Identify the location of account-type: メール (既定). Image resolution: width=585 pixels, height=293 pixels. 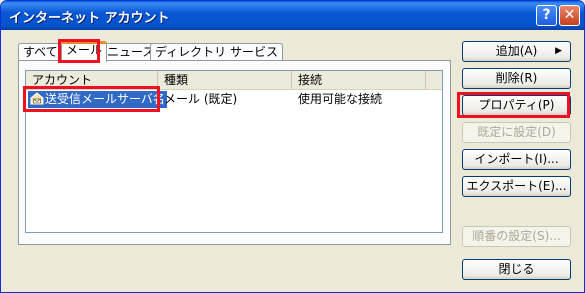
(201, 99).